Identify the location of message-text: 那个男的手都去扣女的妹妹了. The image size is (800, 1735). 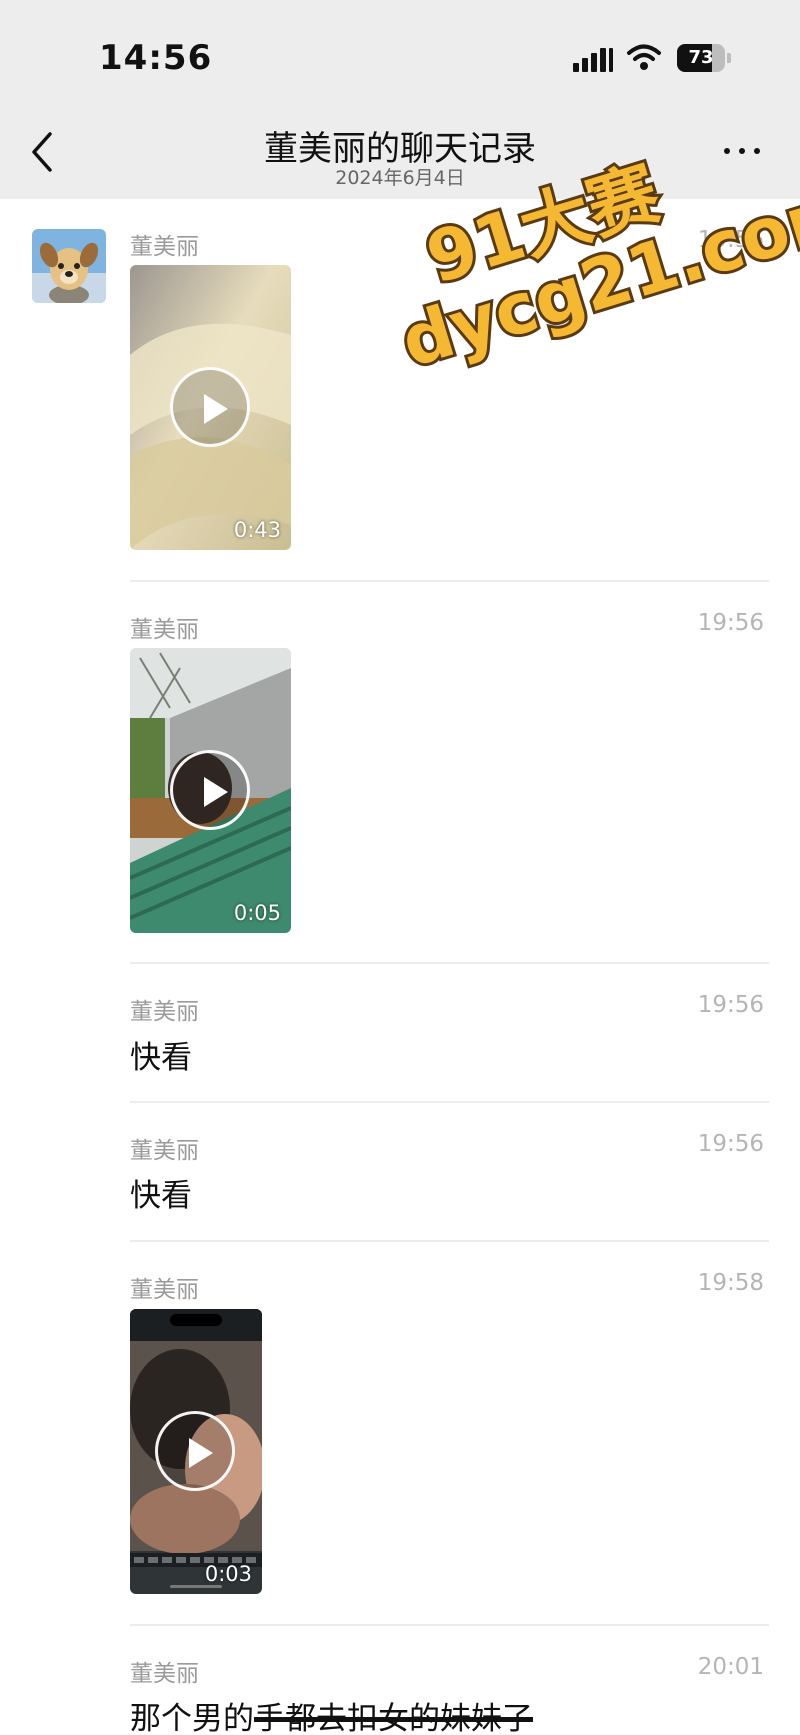
(331, 1714).